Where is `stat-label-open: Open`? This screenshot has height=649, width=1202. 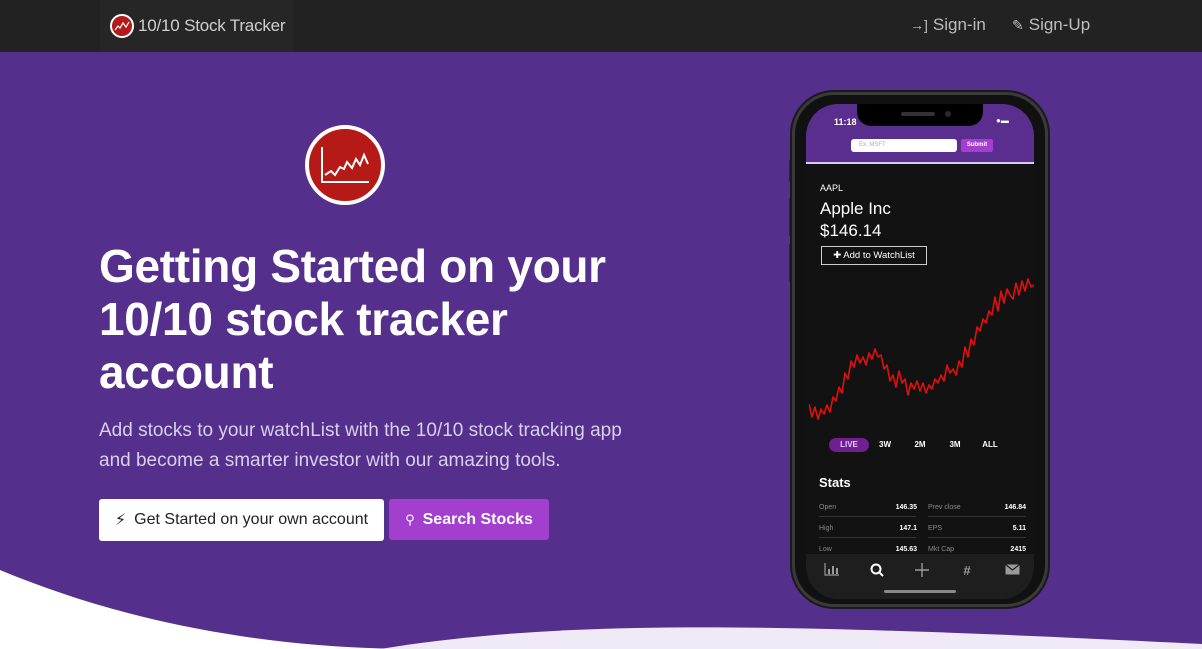 stat-label-open: Open is located at coordinates (828, 507).